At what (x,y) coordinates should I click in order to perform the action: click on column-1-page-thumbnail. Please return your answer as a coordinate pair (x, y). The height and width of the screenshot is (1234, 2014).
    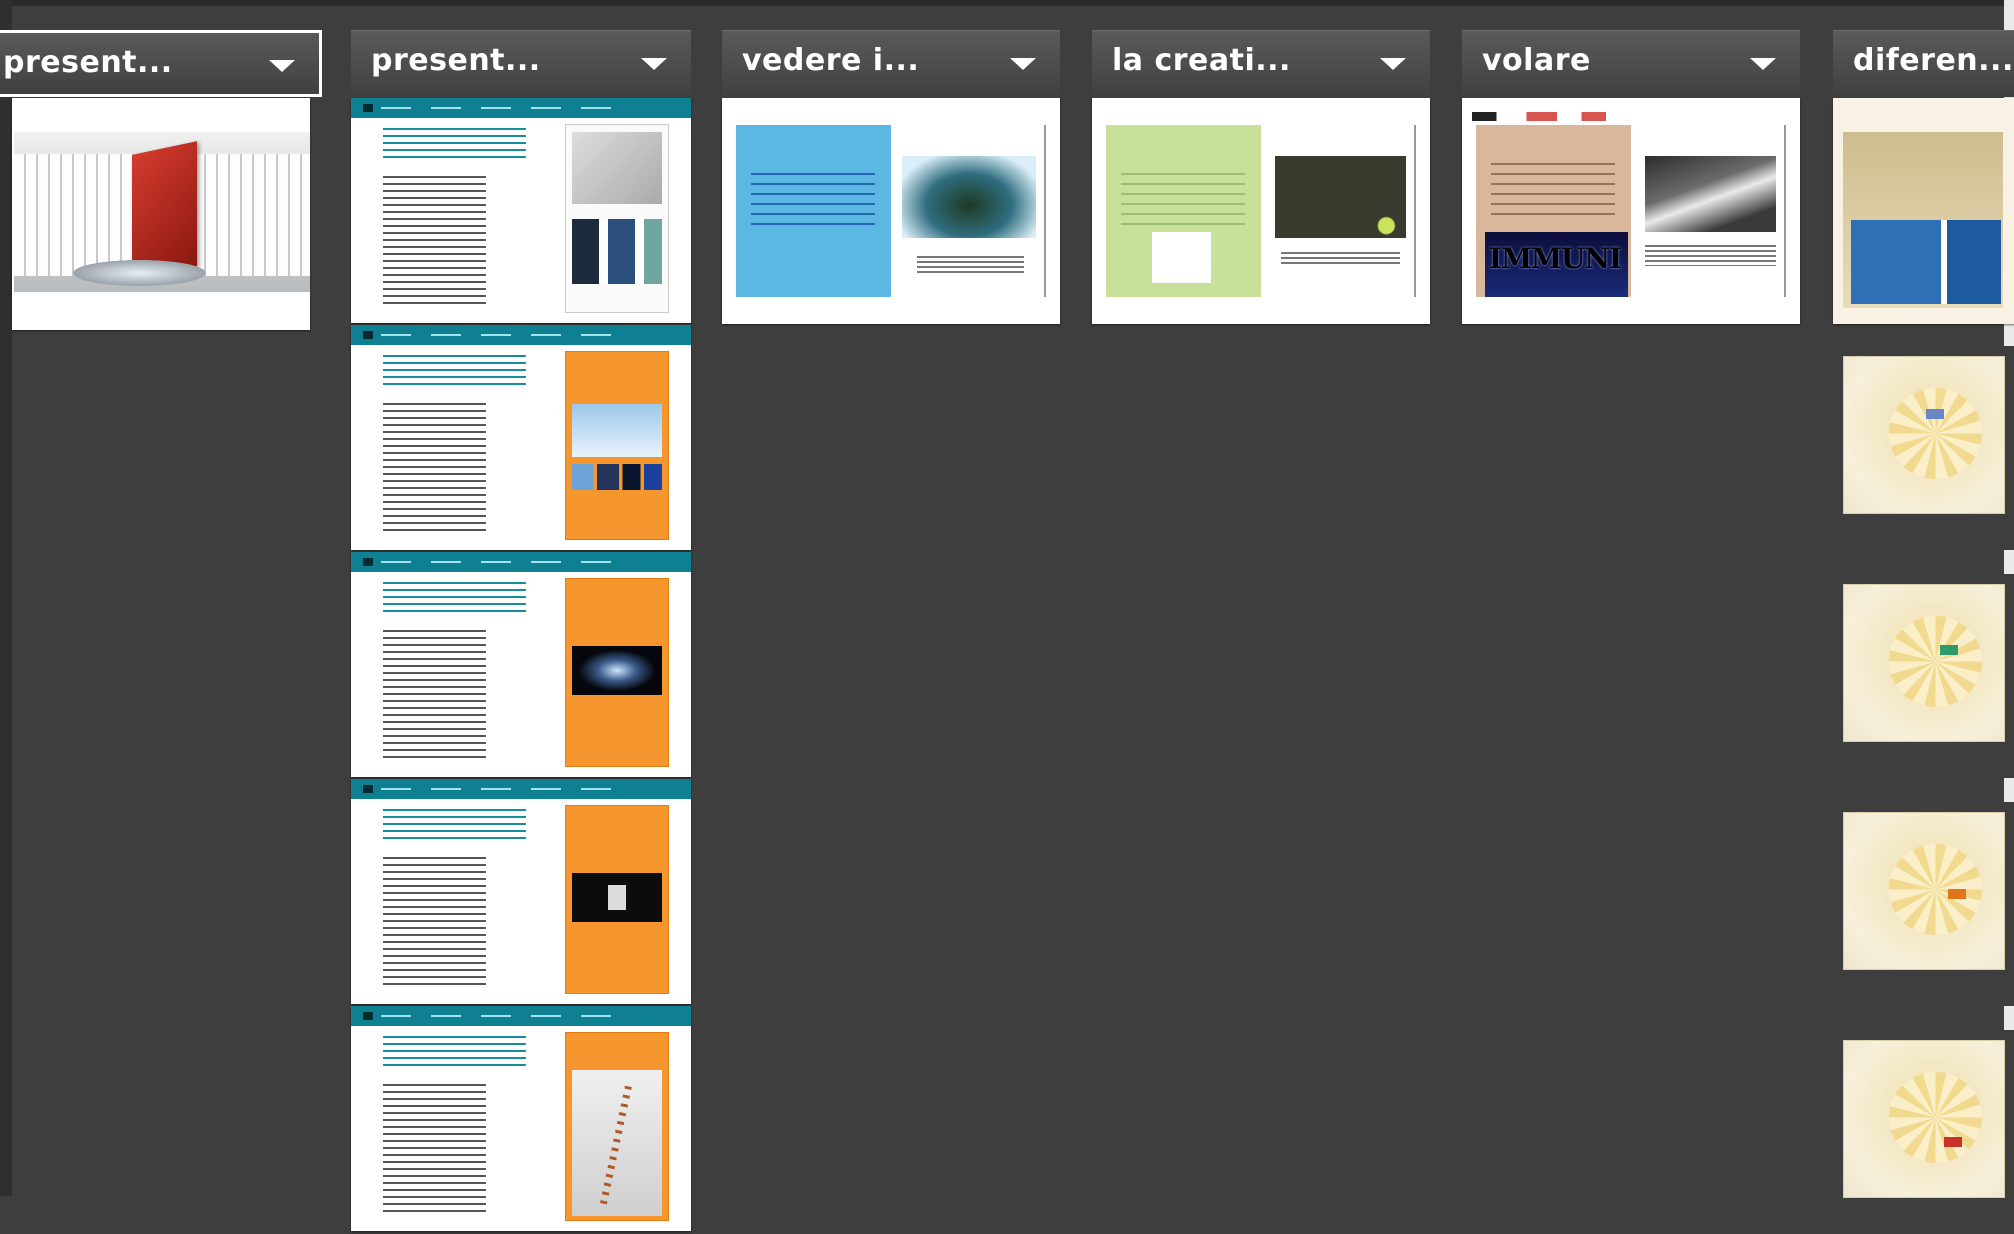
    Looking at the image, I should click on (161, 214).